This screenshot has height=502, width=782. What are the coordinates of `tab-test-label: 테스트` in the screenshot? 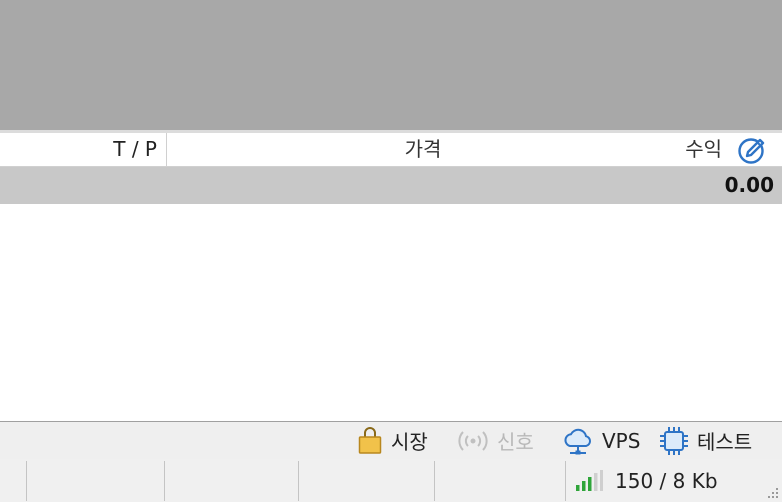 It's located at (725, 442).